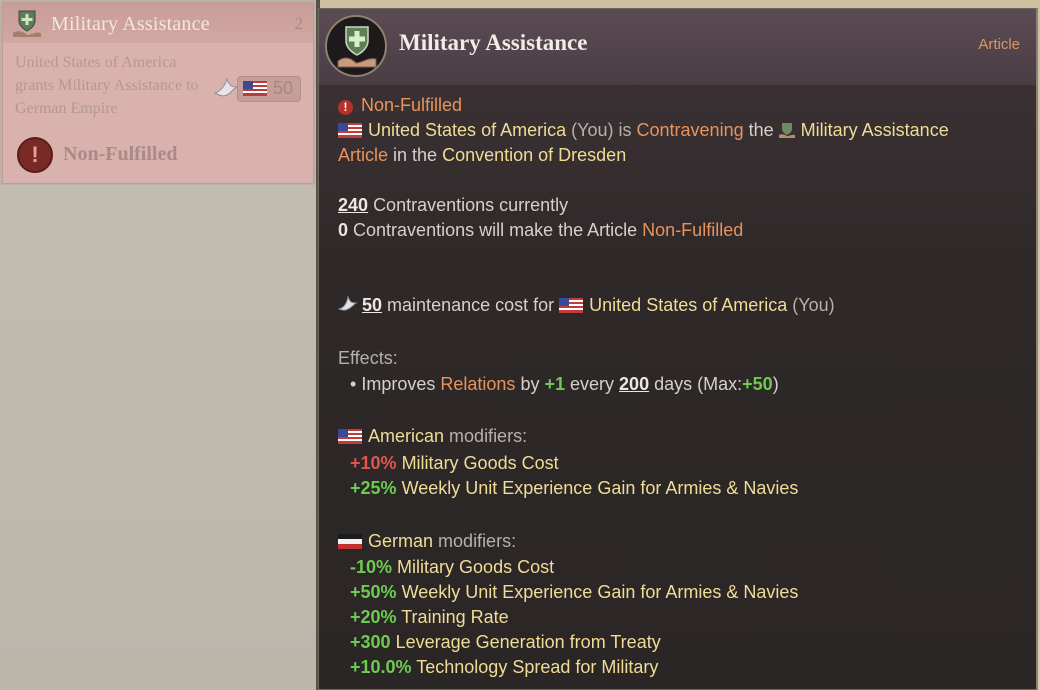  I want to click on every-text: every, so click(592, 384).